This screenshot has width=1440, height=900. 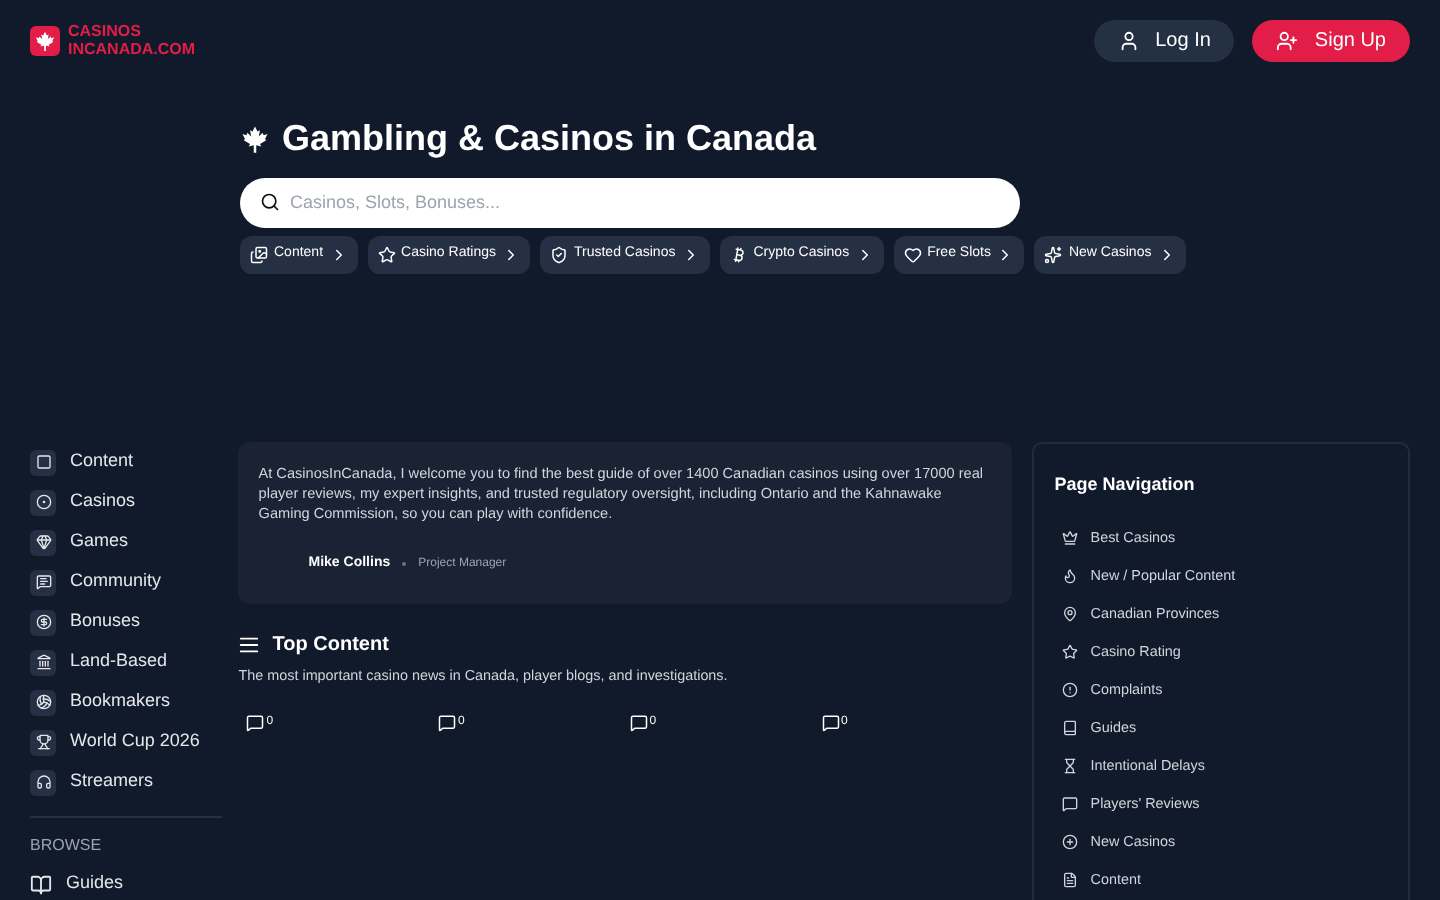 What do you see at coordinates (126, 462) in the screenshot?
I see `sidebar-item: Content` at bounding box center [126, 462].